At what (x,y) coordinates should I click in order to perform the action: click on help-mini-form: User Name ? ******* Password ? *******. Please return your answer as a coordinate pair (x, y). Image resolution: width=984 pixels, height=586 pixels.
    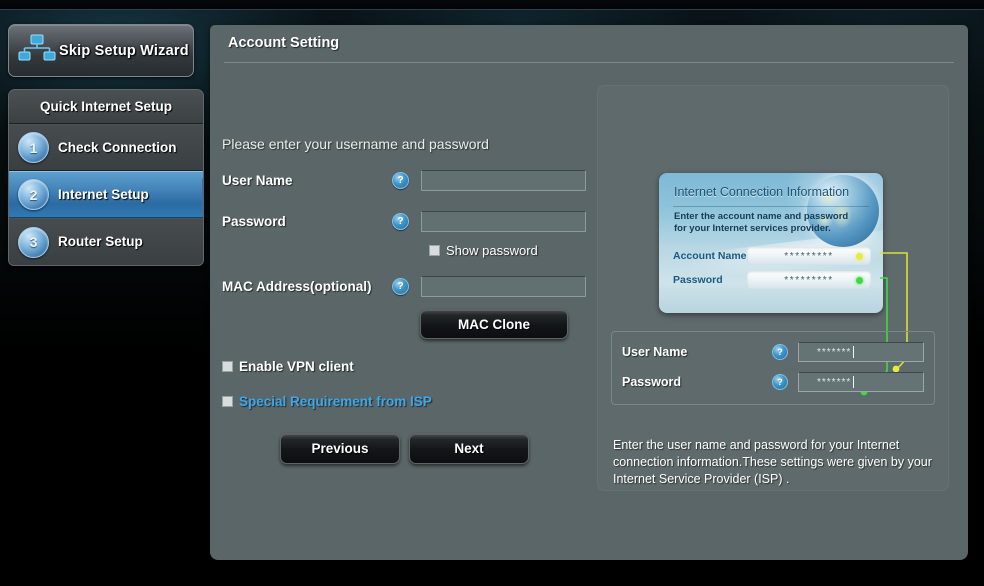
    Looking at the image, I should click on (773, 368).